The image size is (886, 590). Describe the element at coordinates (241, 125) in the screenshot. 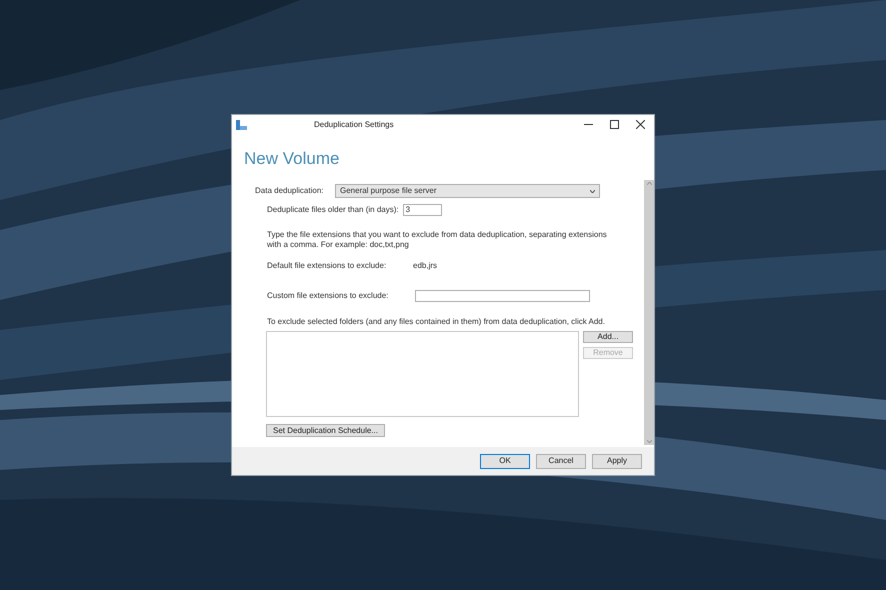

I see `server-icon` at that location.